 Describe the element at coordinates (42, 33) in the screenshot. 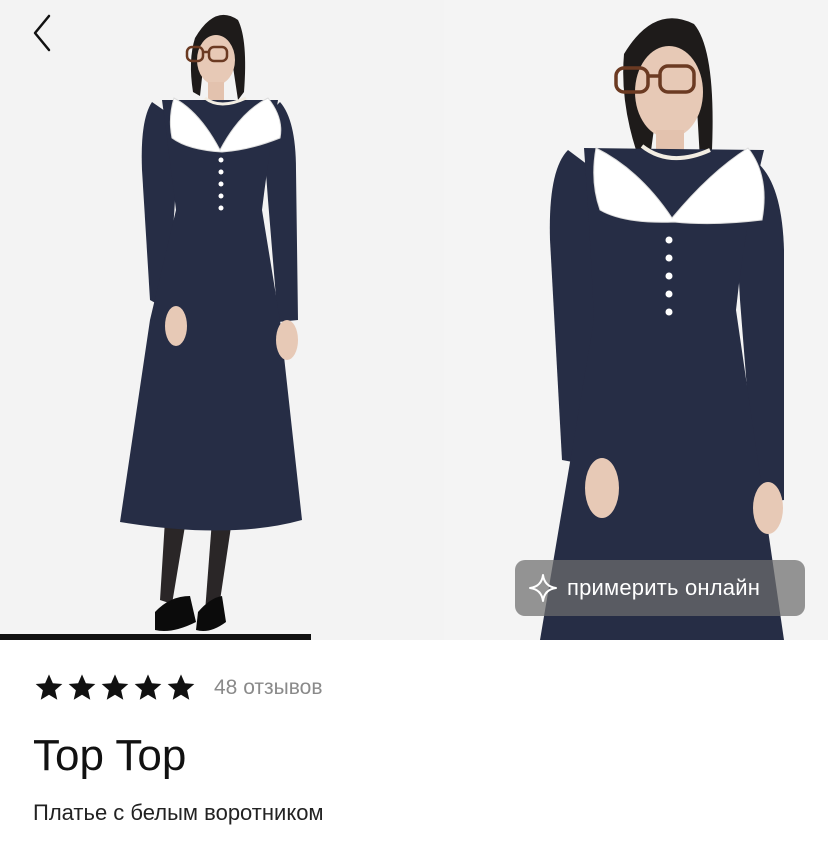

I see `chevron-left-icon` at that location.